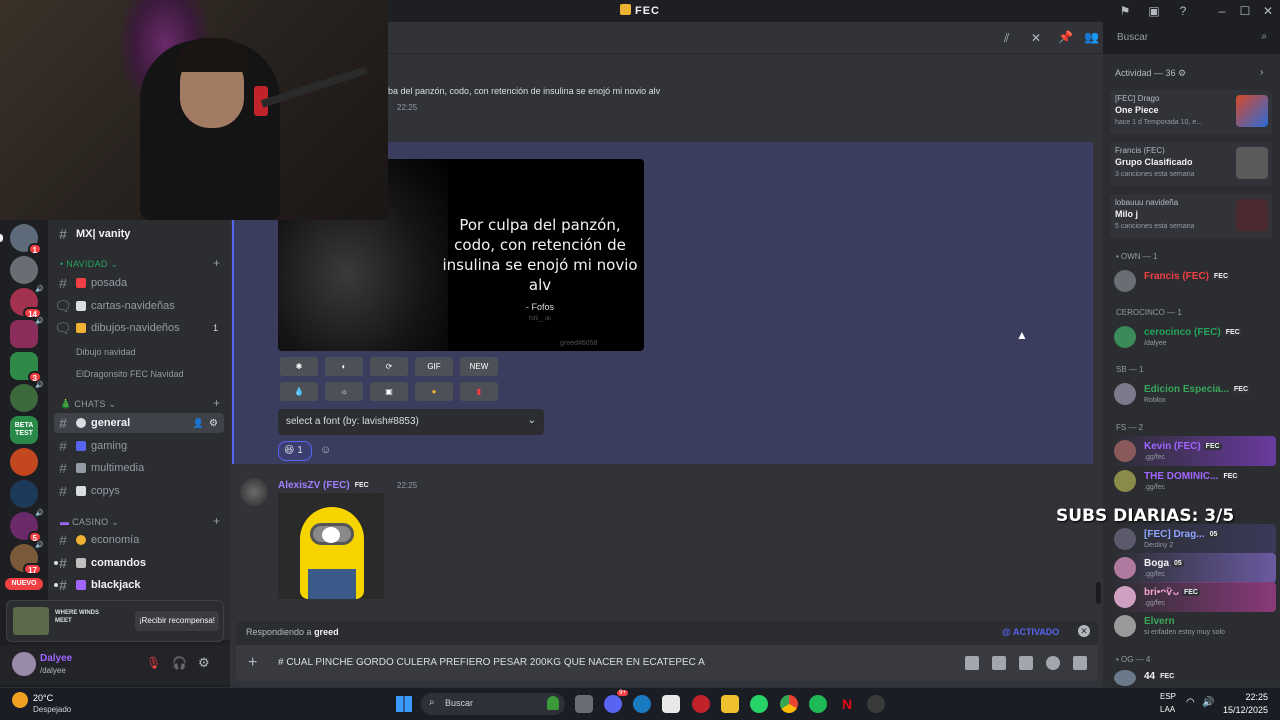 The image size is (1280, 720). What do you see at coordinates (389, 366) in the screenshot?
I see `quote-button-3: ⟳` at bounding box center [389, 366].